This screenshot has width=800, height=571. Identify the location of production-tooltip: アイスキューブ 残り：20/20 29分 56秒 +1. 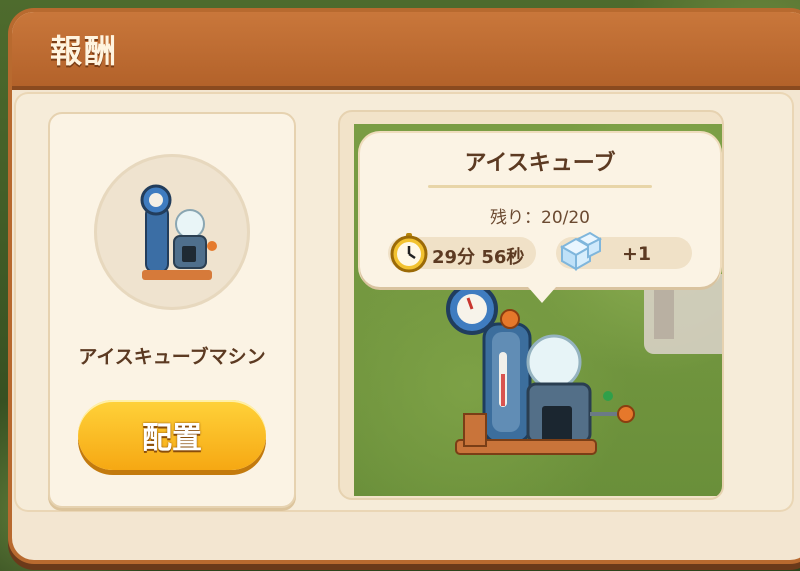
(540, 218).